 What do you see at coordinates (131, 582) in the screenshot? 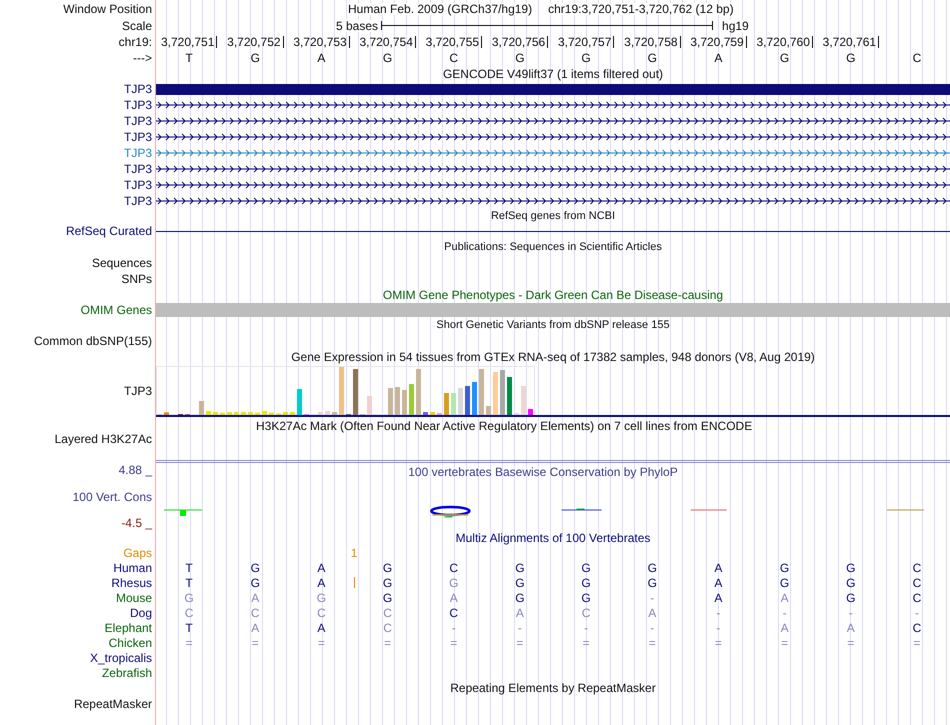
I see `species-label: Rhesus` at bounding box center [131, 582].